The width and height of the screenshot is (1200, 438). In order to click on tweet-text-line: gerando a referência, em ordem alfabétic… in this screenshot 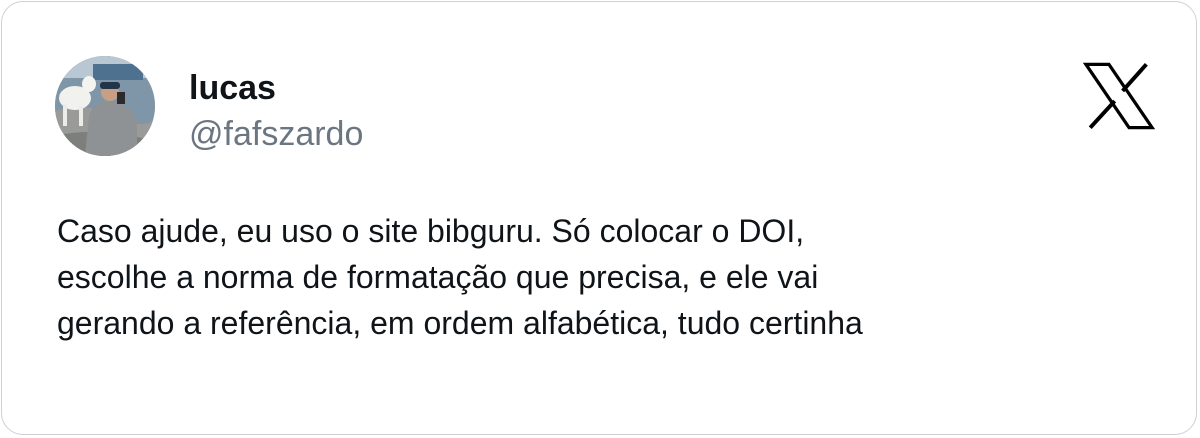, I will do `click(460, 323)`.